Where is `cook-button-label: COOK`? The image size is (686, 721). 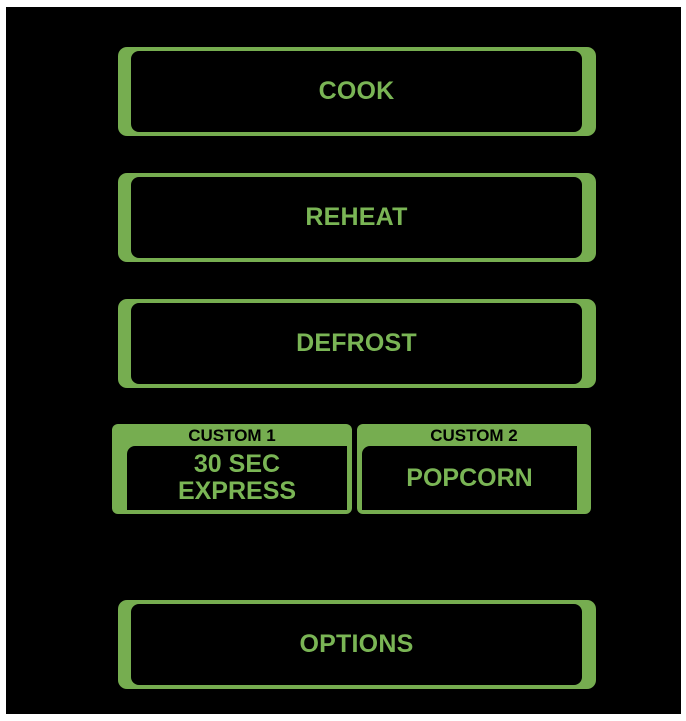 cook-button-label: COOK is located at coordinates (356, 91).